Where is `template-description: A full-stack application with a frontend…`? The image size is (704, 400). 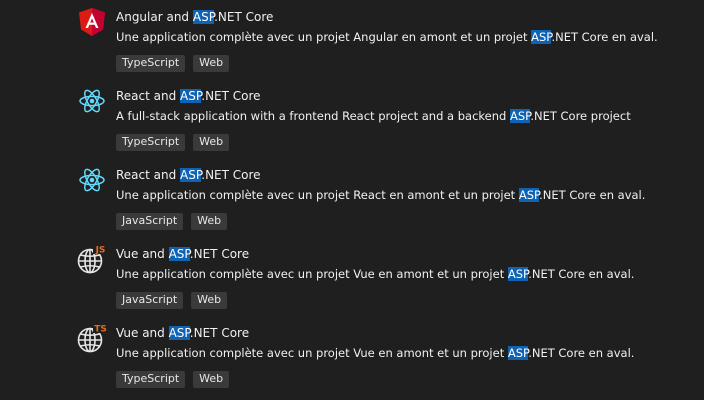
template-description: A full-stack application with a frontend… is located at coordinates (373, 116).